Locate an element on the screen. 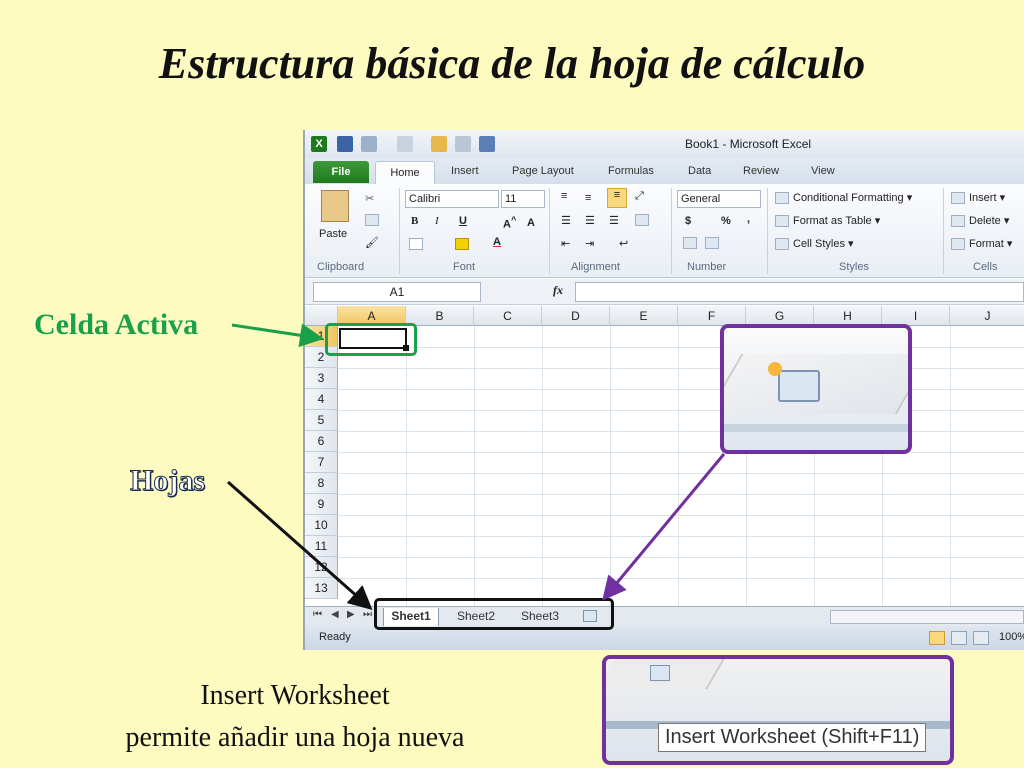  active-cell-arrow is located at coordinates (277, 335).